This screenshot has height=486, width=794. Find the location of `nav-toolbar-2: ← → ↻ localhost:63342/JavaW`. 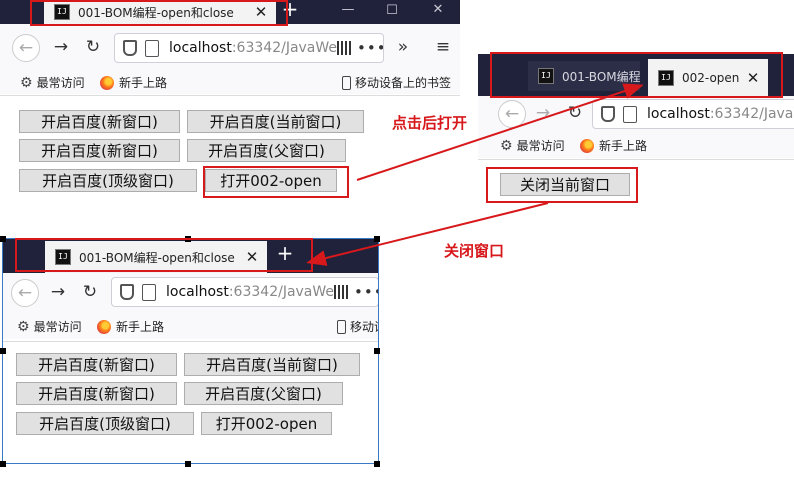

nav-toolbar-2: ← → ↻ localhost:63342/JavaW is located at coordinates (636, 114).